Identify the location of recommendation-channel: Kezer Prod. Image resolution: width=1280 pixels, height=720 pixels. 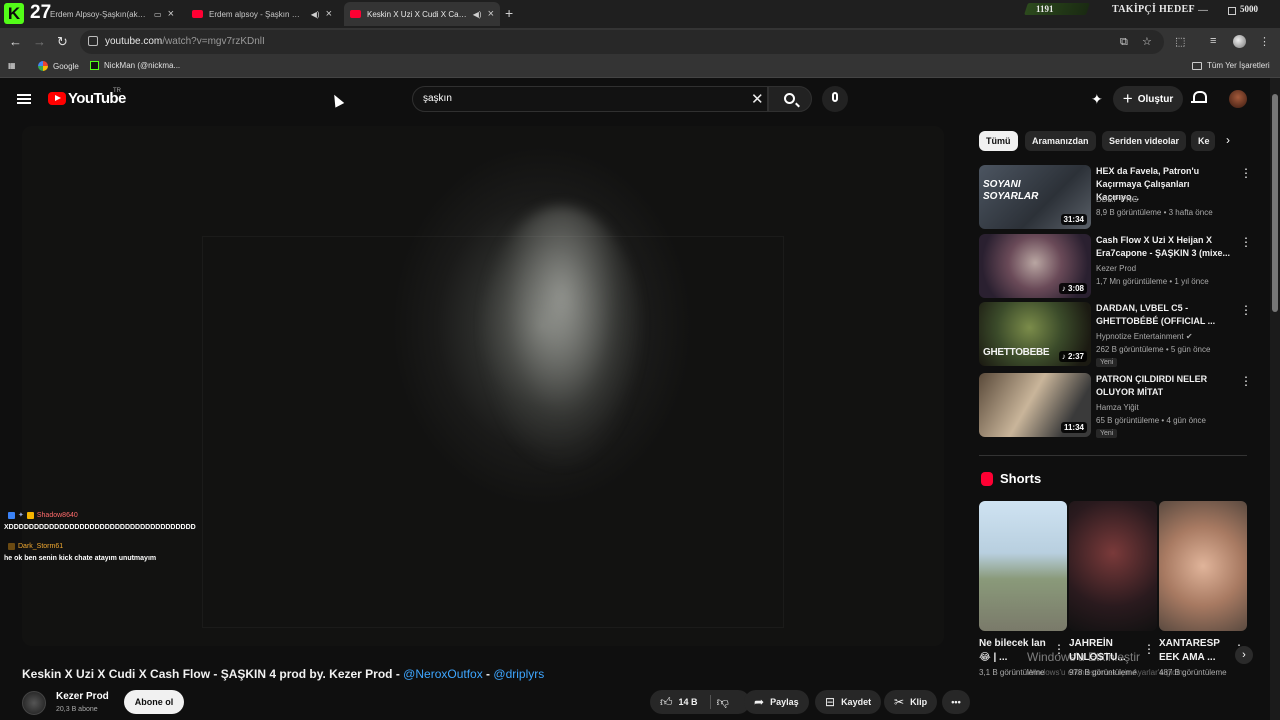
(1116, 268).